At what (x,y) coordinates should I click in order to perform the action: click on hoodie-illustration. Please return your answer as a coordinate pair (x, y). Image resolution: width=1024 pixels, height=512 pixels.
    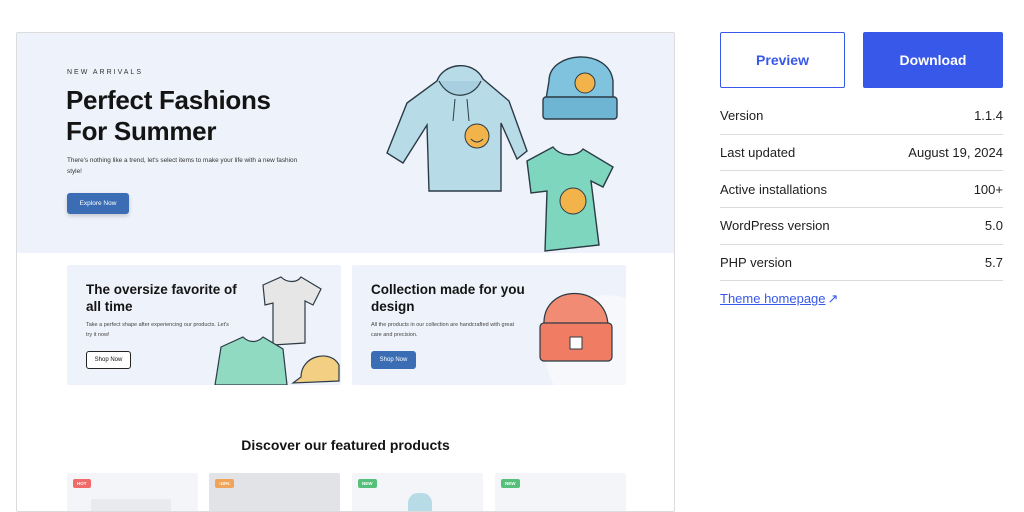
    Looking at the image, I should click on (457, 128).